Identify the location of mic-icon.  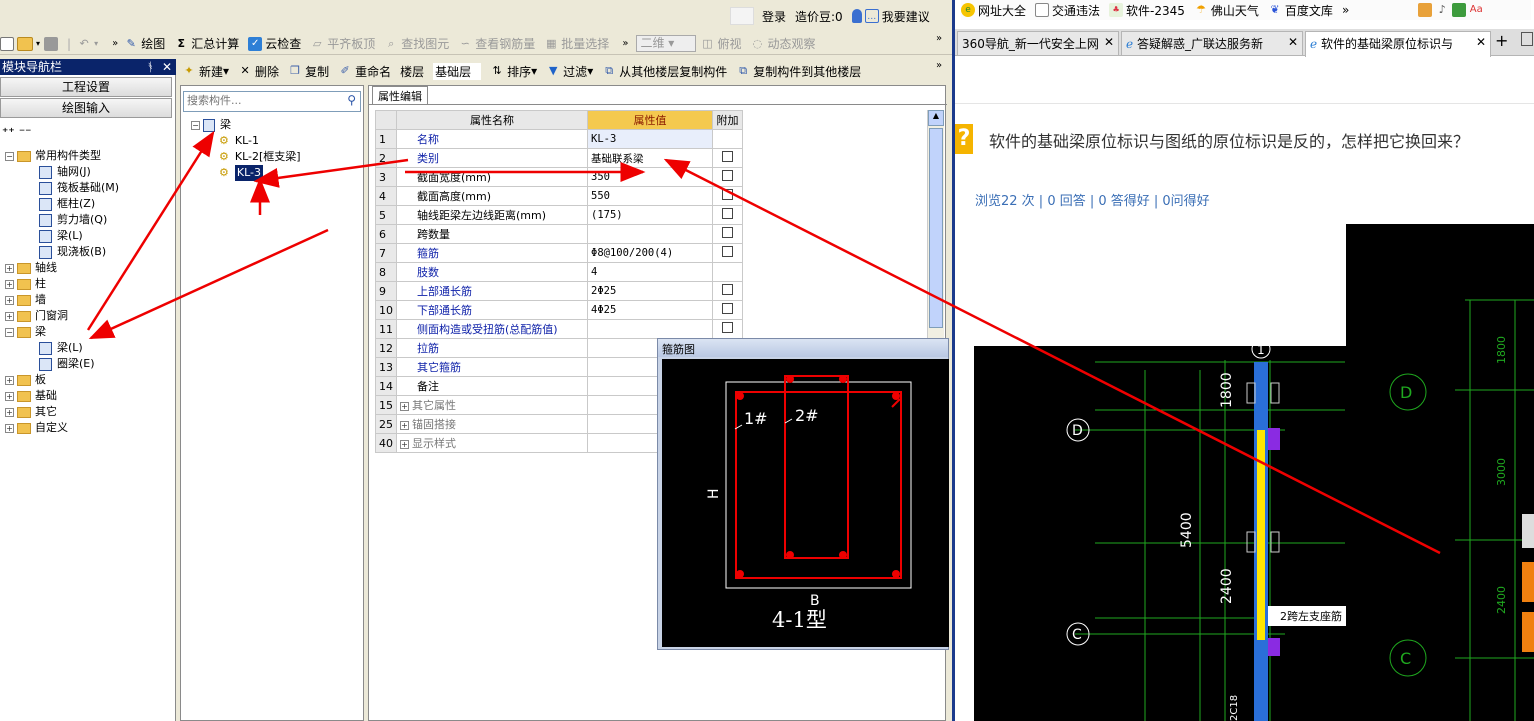
(856, 16).